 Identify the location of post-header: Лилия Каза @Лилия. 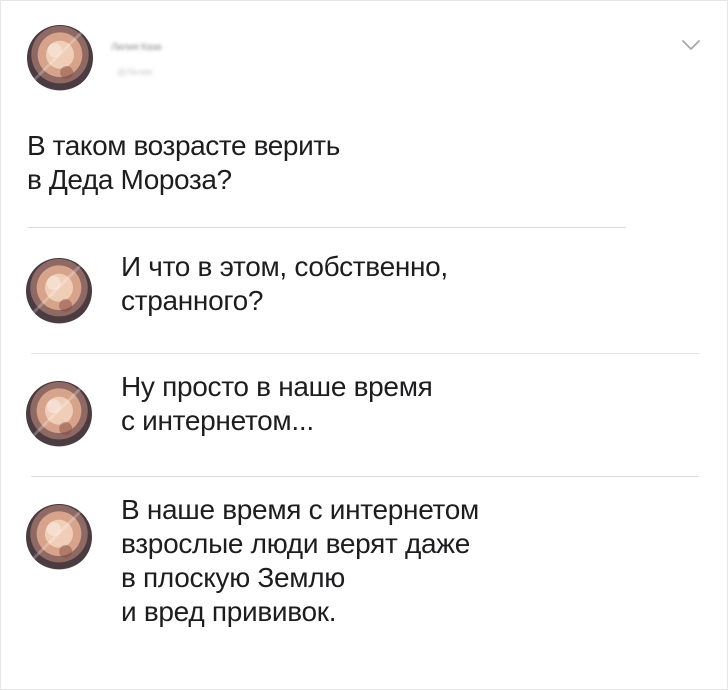
(364, 51).